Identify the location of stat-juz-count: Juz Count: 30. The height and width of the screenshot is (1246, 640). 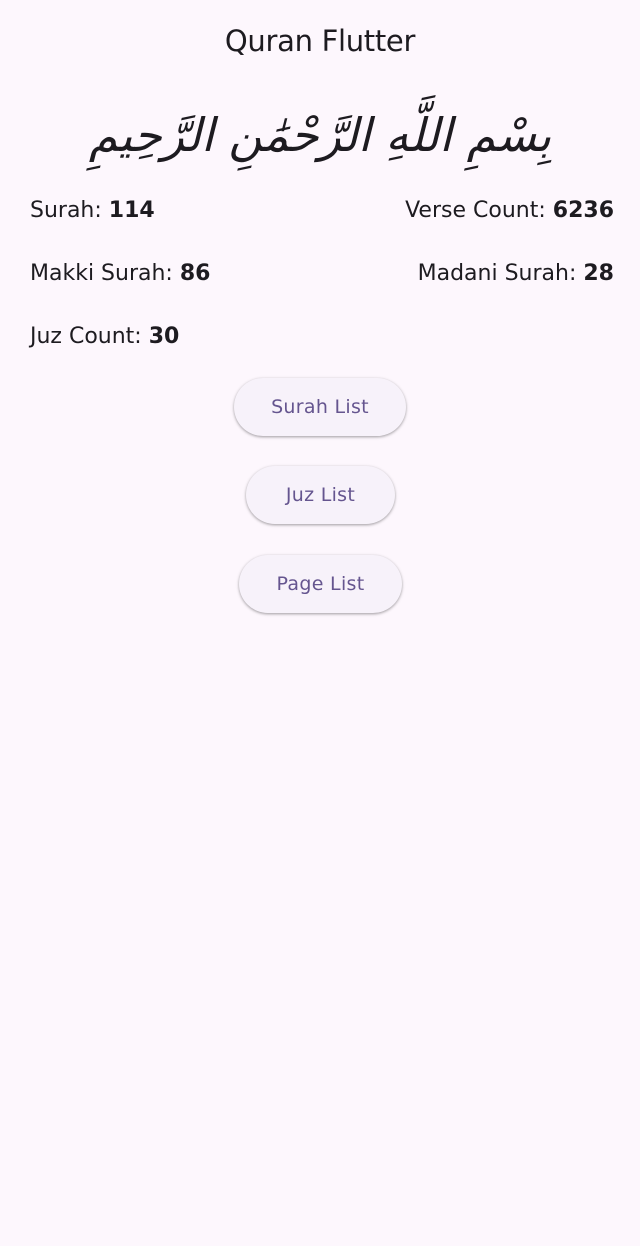
(104, 336).